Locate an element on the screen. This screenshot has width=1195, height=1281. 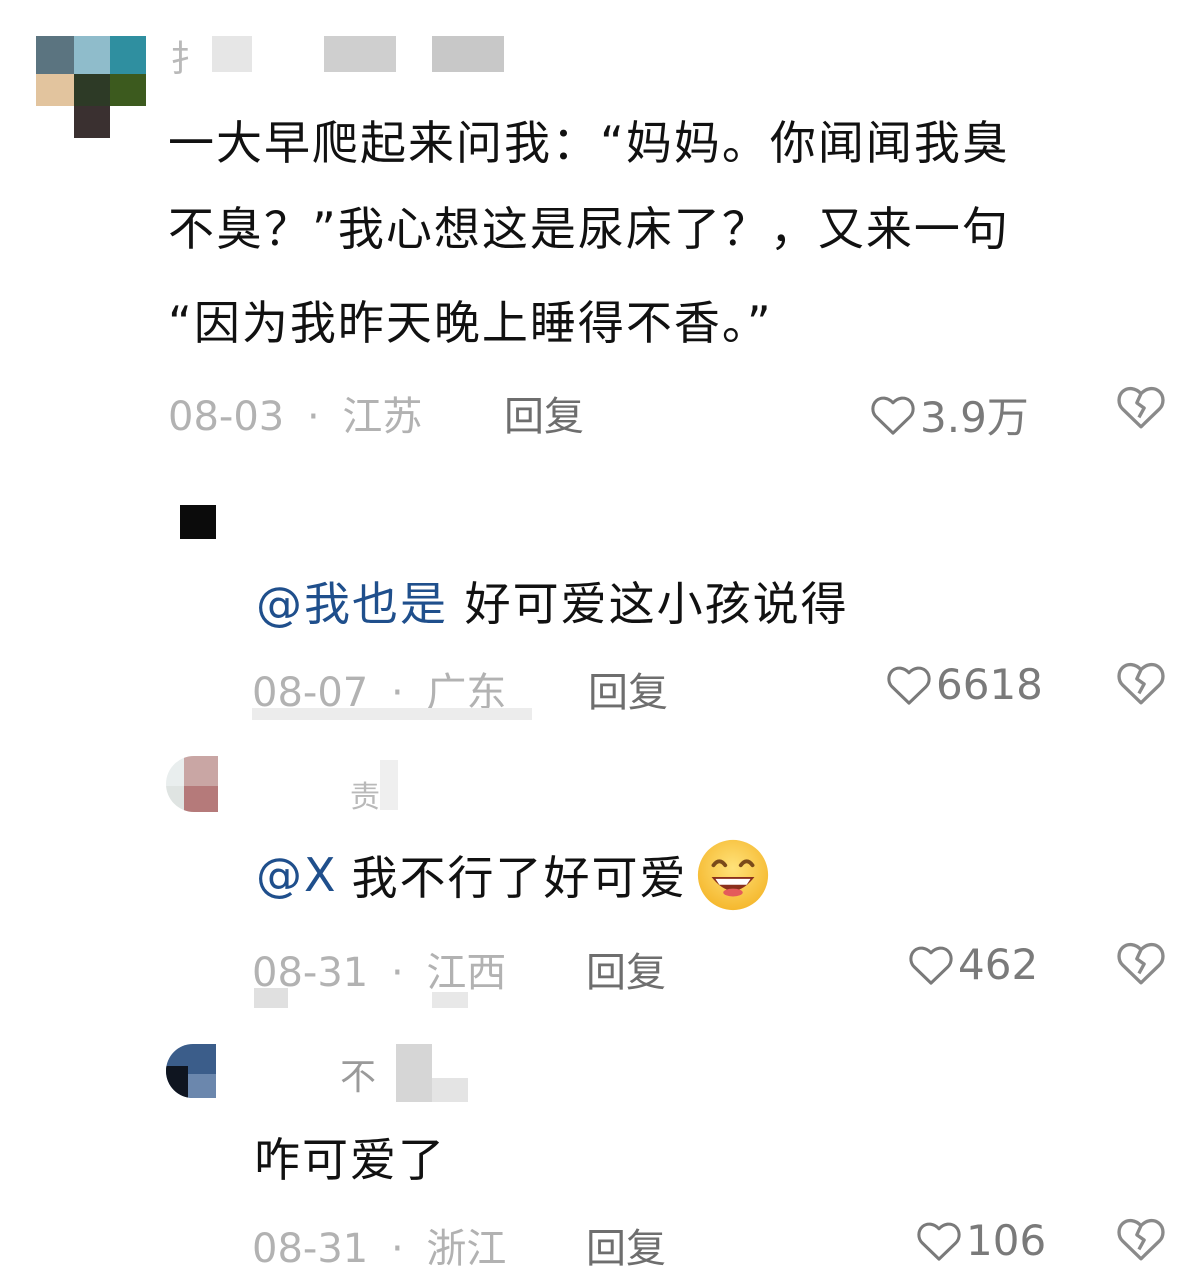
comment-region: 江西 is located at coordinates (466, 973).